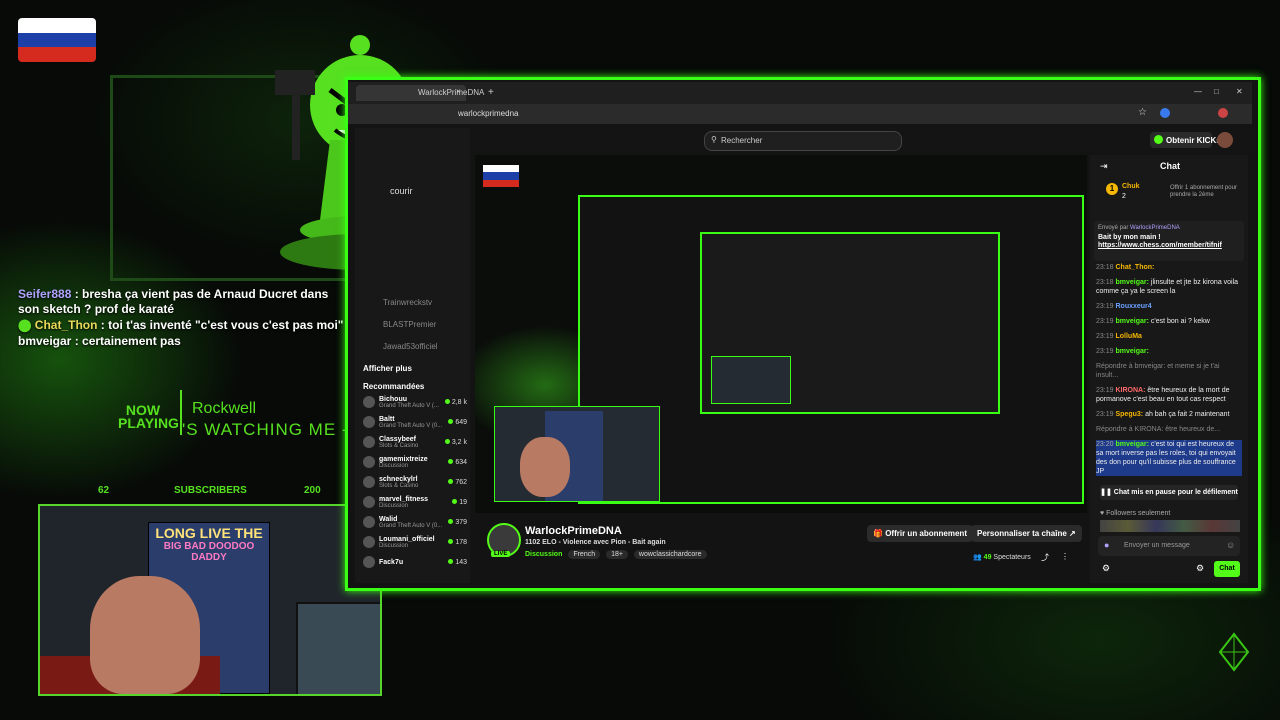 This screenshot has width=1280, height=720. Describe the element at coordinates (1158, 139) in the screenshot. I see `kicks-icon` at that location.